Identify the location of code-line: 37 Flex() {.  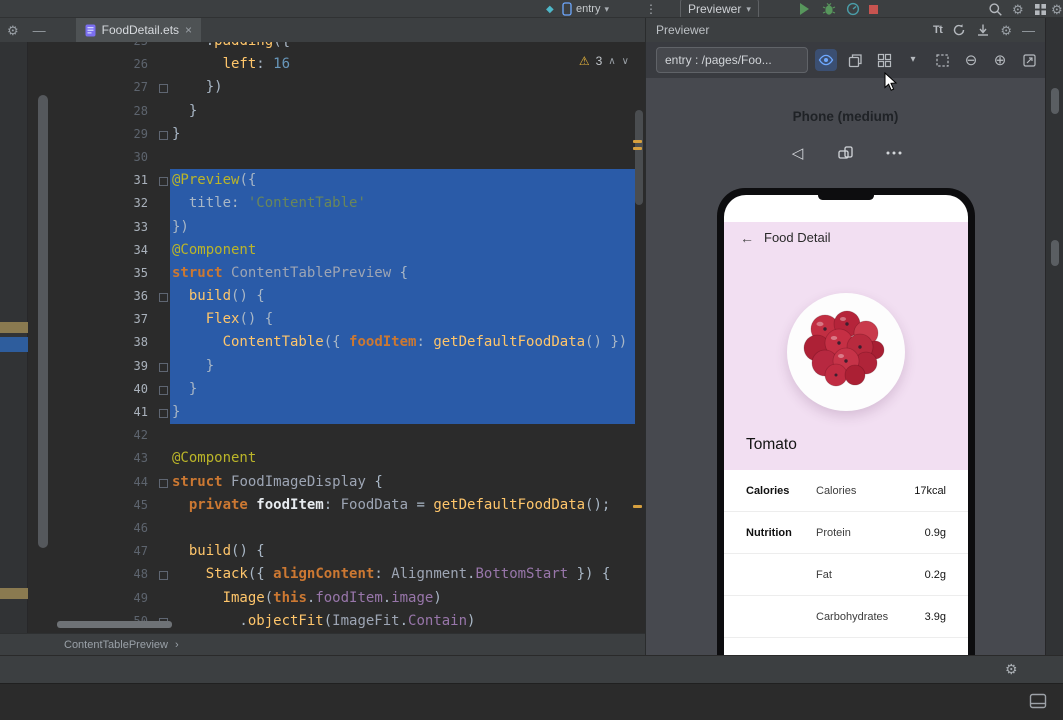
(336, 320).